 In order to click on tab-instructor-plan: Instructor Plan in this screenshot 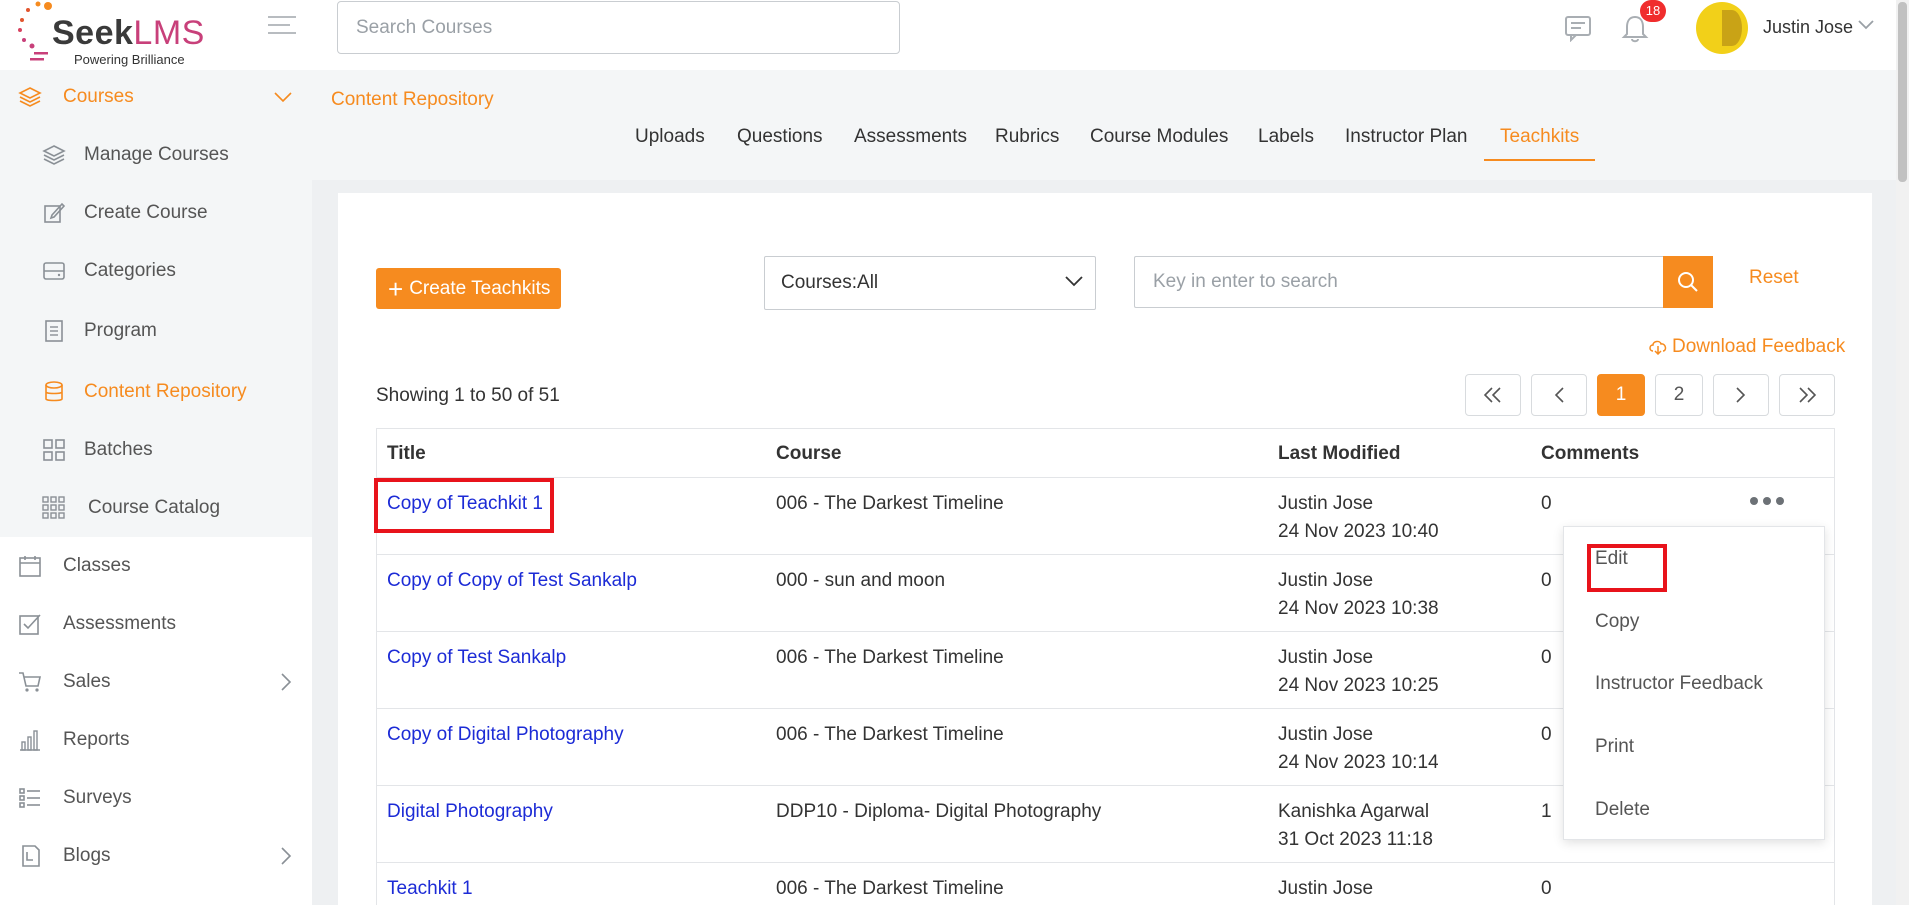, I will do `click(1406, 137)`.